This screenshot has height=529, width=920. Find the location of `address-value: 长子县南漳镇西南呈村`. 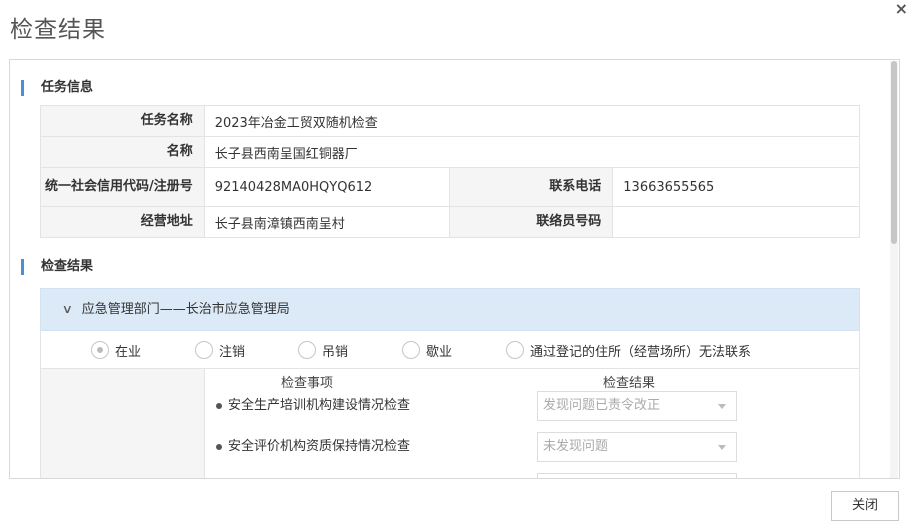

address-value: 长子县南漳镇西南呈村 is located at coordinates (326, 222).